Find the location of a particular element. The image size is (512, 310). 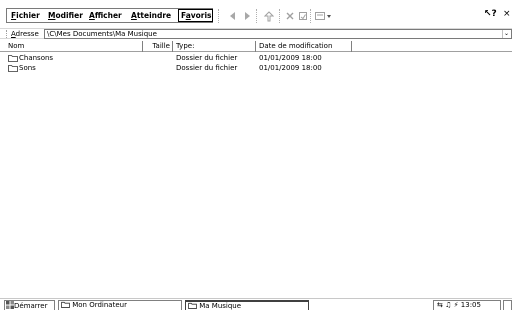

task-label: Mon Ordinateur is located at coordinates (99, 305).